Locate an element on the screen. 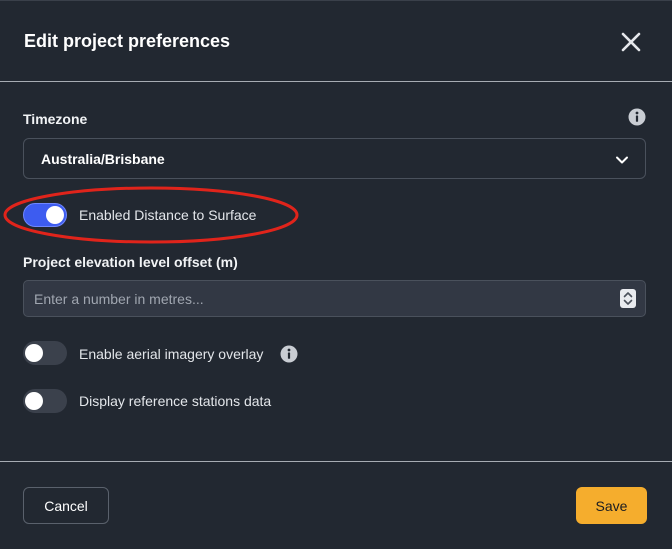 This screenshot has height=549, width=672. distance-to-surface-label: Enabled Distance to Surface is located at coordinates (168, 215).